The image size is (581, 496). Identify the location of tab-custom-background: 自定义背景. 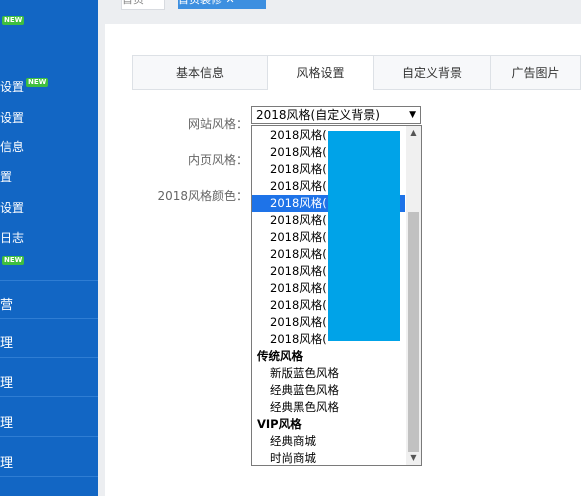
(432, 72).